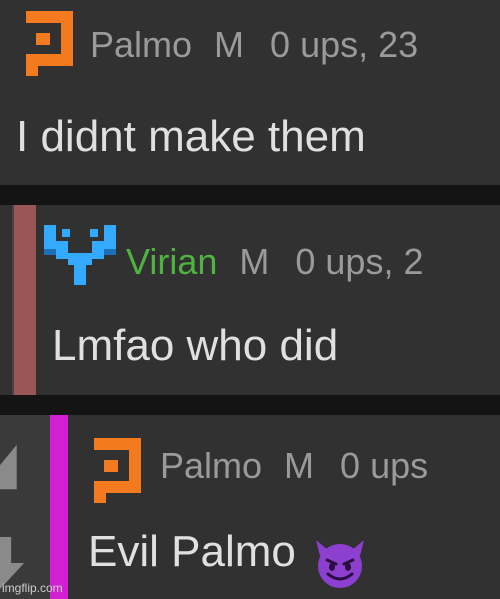  Describe the element at coordinates (171, 262) in the screenshot. I see `username-link: Virian` at that location.